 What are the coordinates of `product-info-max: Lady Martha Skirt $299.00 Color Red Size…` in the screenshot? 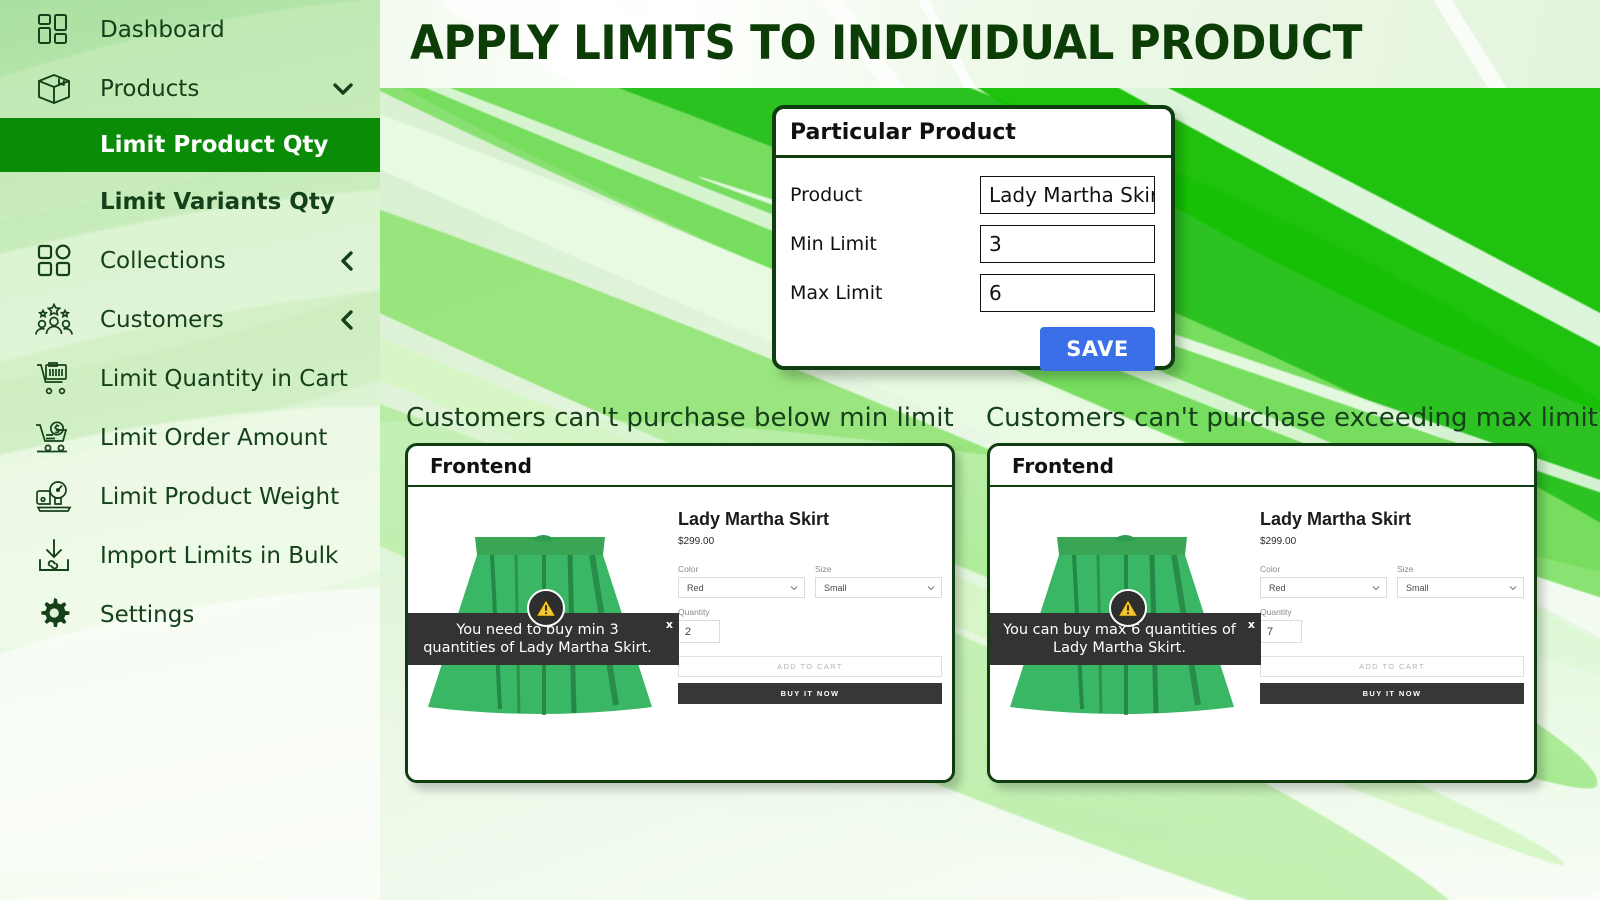 It's located at (1397, 633).